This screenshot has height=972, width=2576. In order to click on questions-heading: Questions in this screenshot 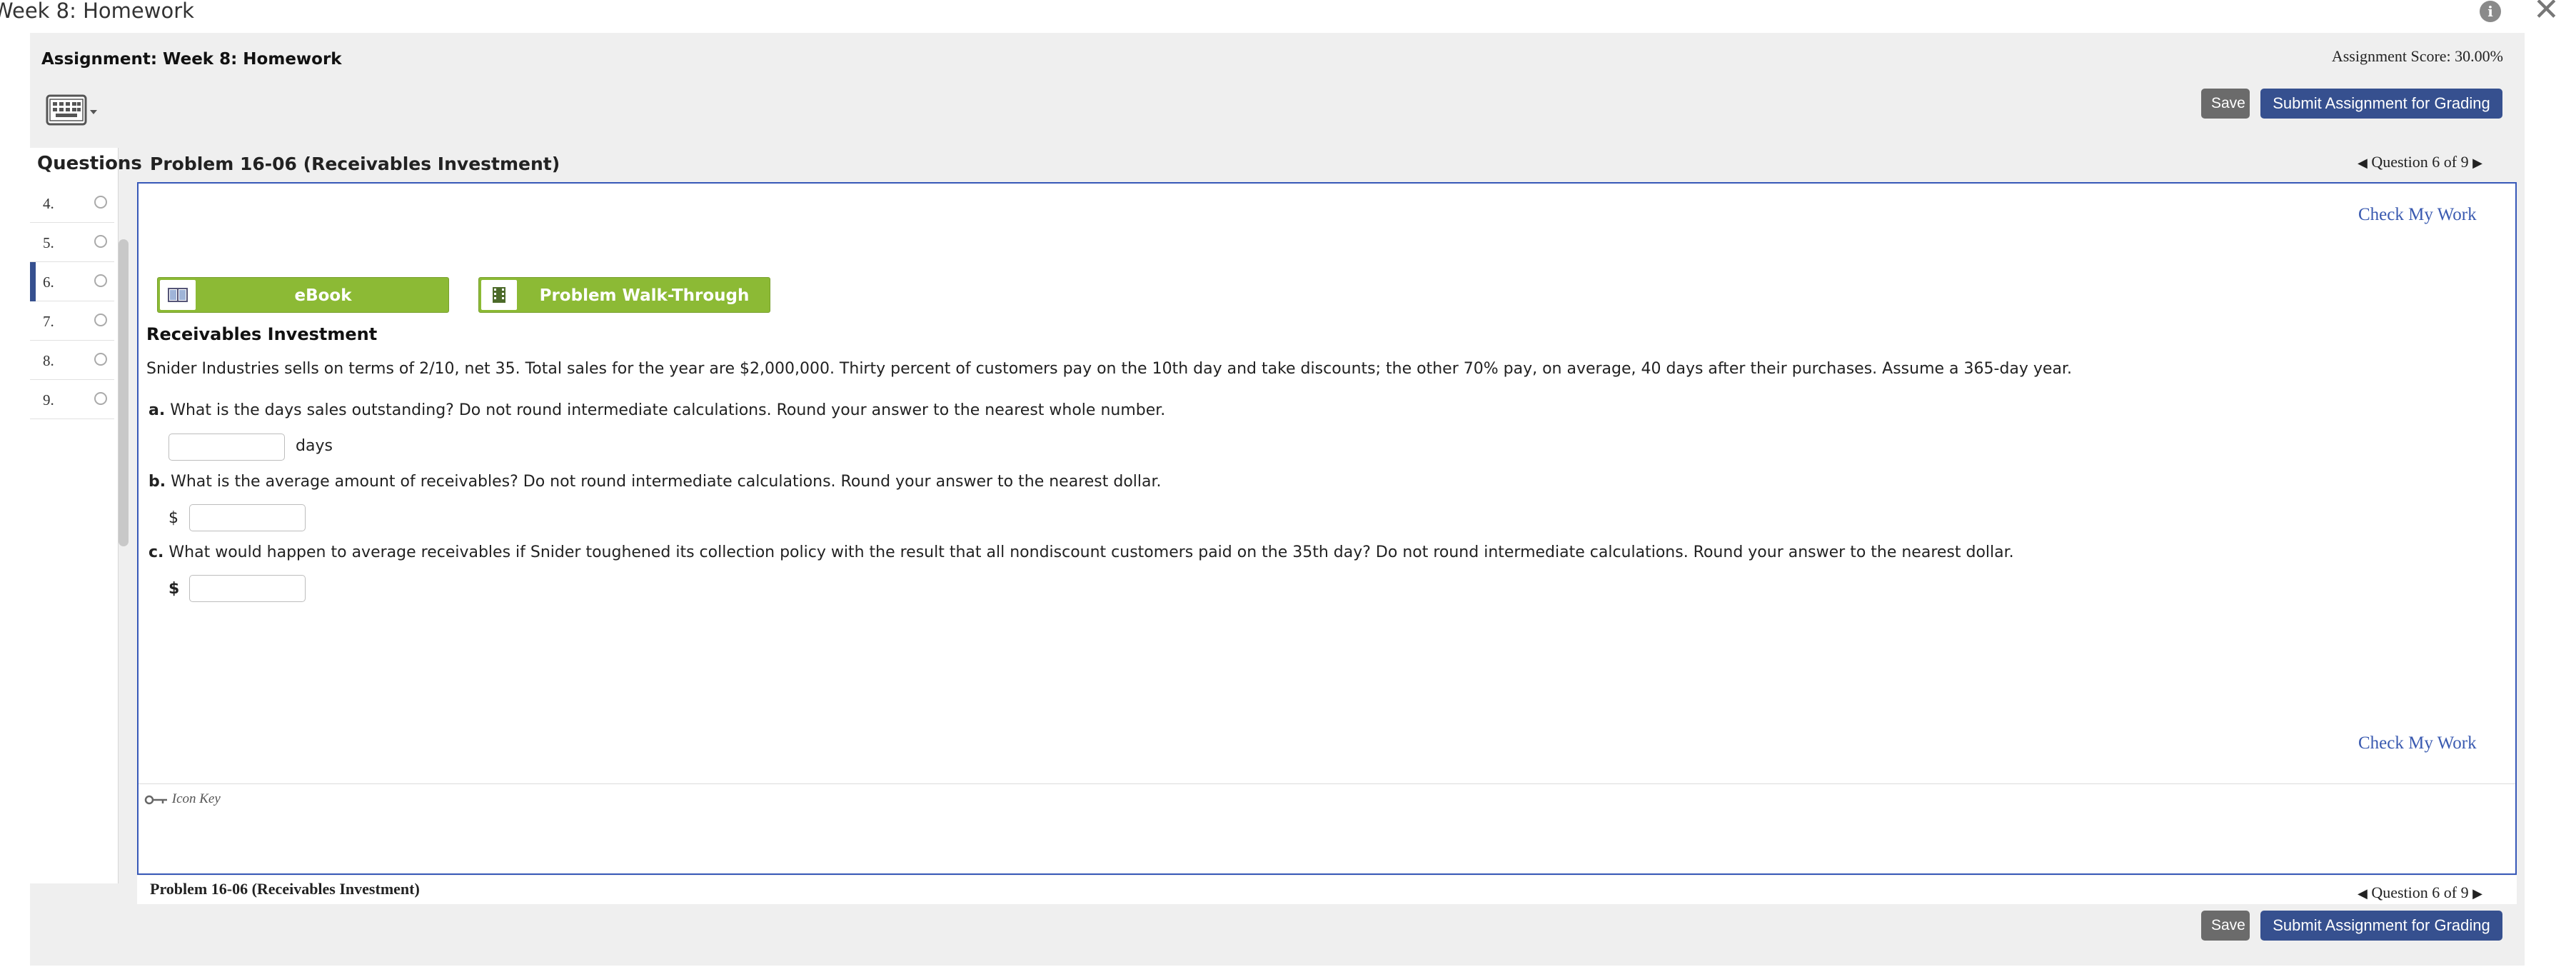, I will do `click(89, 163)`.